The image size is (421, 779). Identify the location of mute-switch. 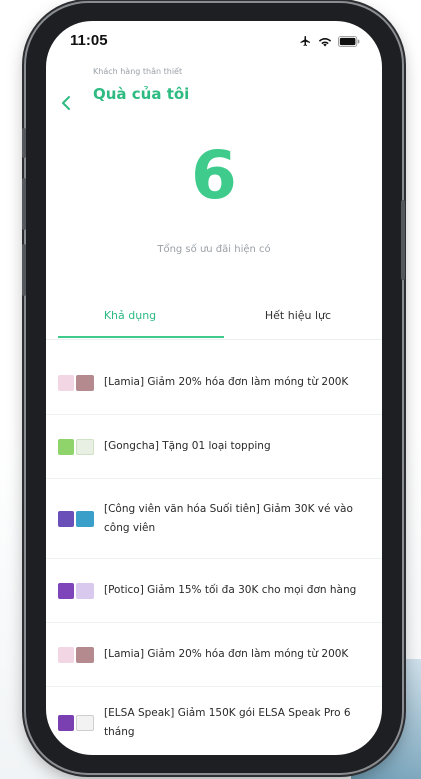
(24, 143).